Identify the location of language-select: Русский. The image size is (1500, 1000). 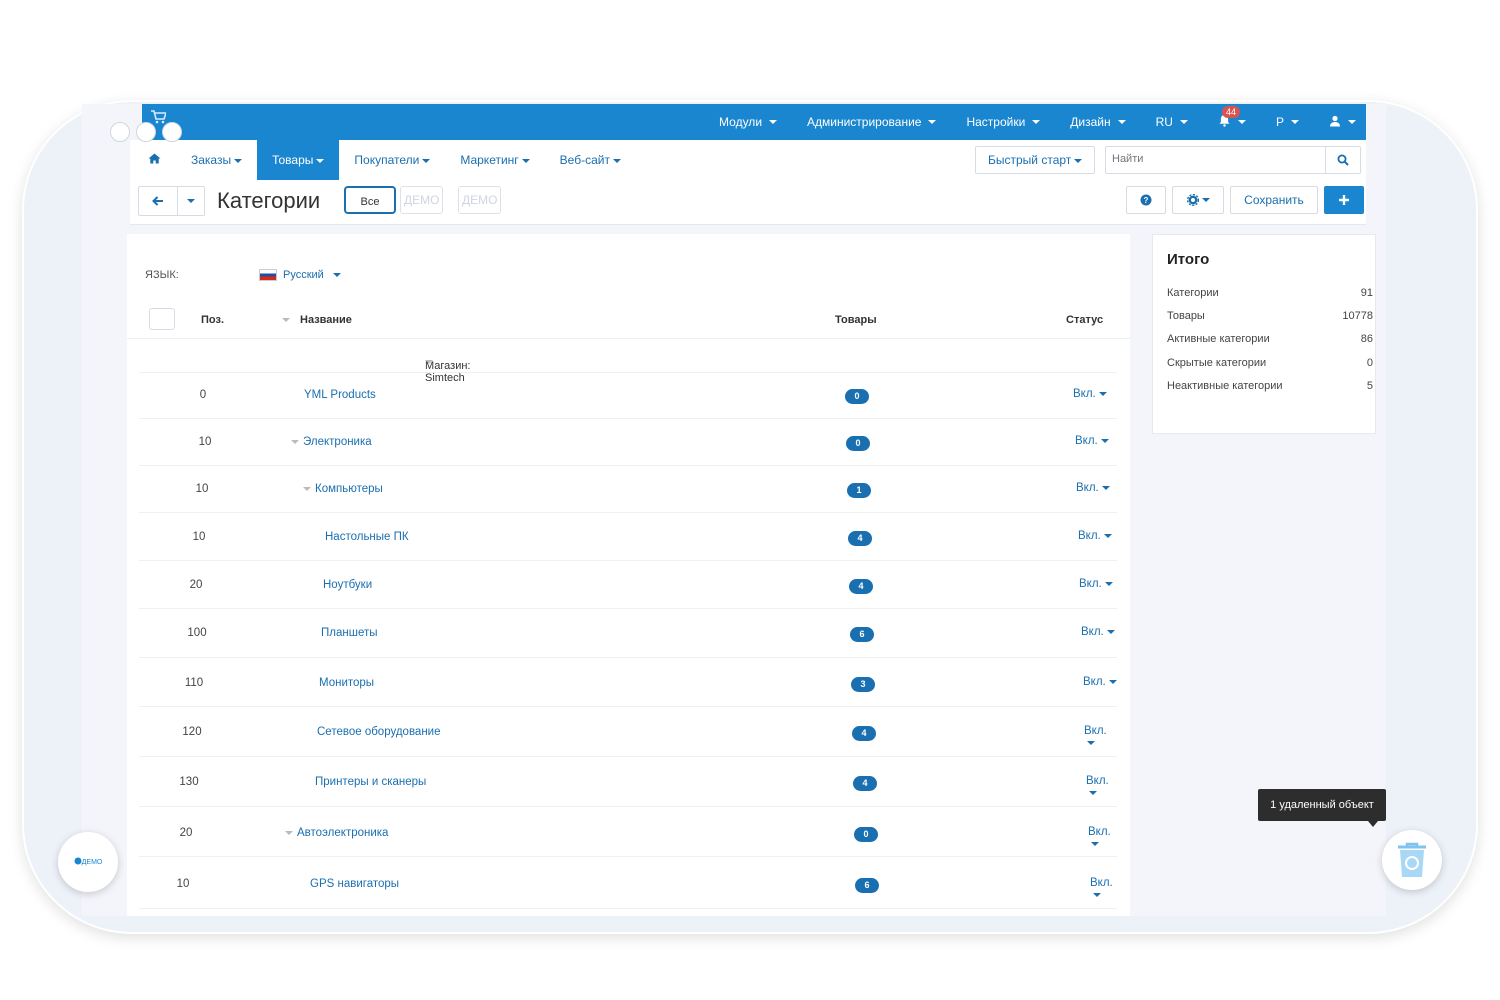
(300, 275).